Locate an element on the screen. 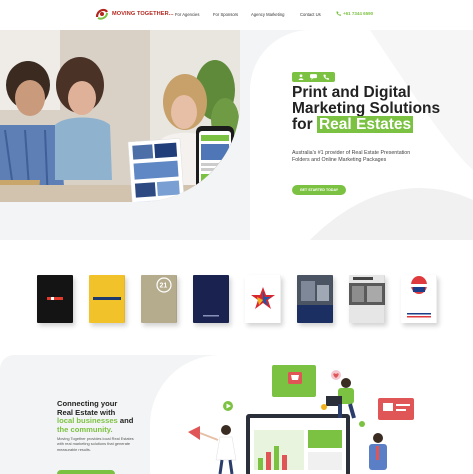 The height and width of the screenshot is (474, 473). folder-item: 21 is located at coordinates (159, 299).